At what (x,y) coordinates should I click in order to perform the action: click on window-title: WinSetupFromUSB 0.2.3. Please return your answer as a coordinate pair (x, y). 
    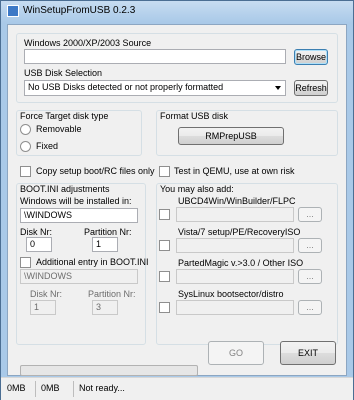
    Looking at the image, I should click on (79, 10).